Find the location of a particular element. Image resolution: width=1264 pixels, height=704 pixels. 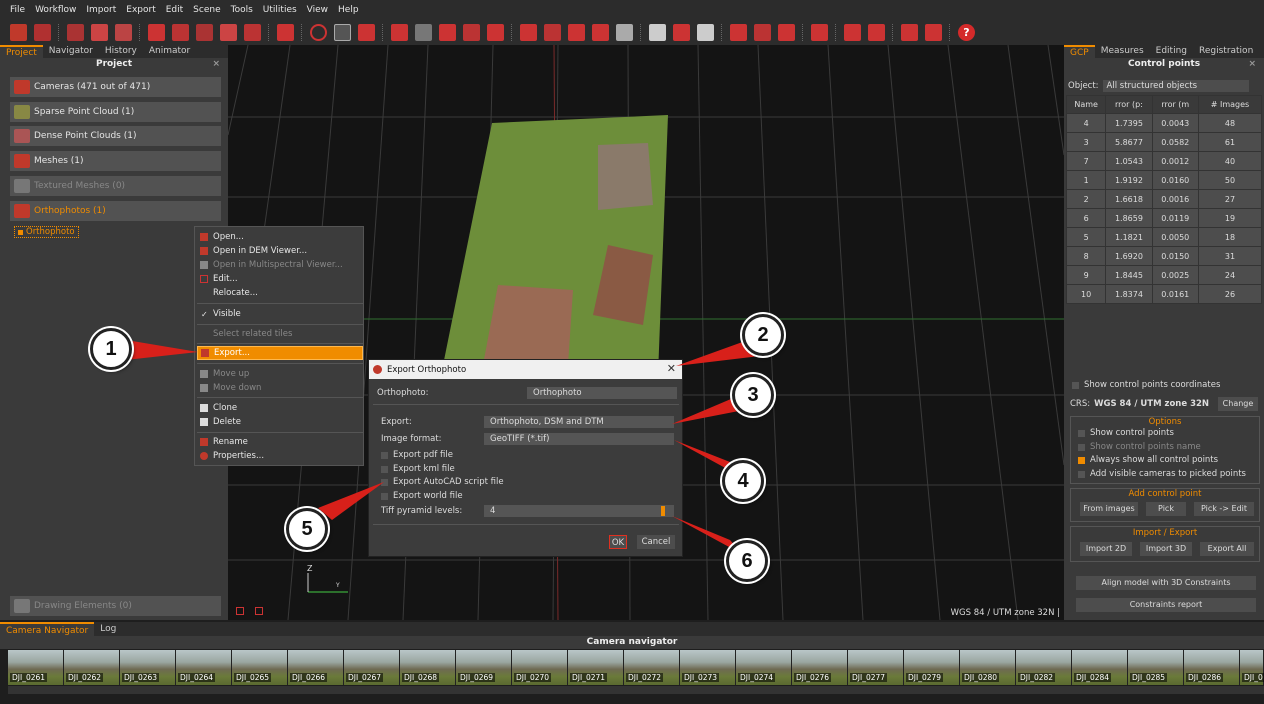

project-item-orthophotos: Orthophotos (1) is located at coordinates (115, 211).